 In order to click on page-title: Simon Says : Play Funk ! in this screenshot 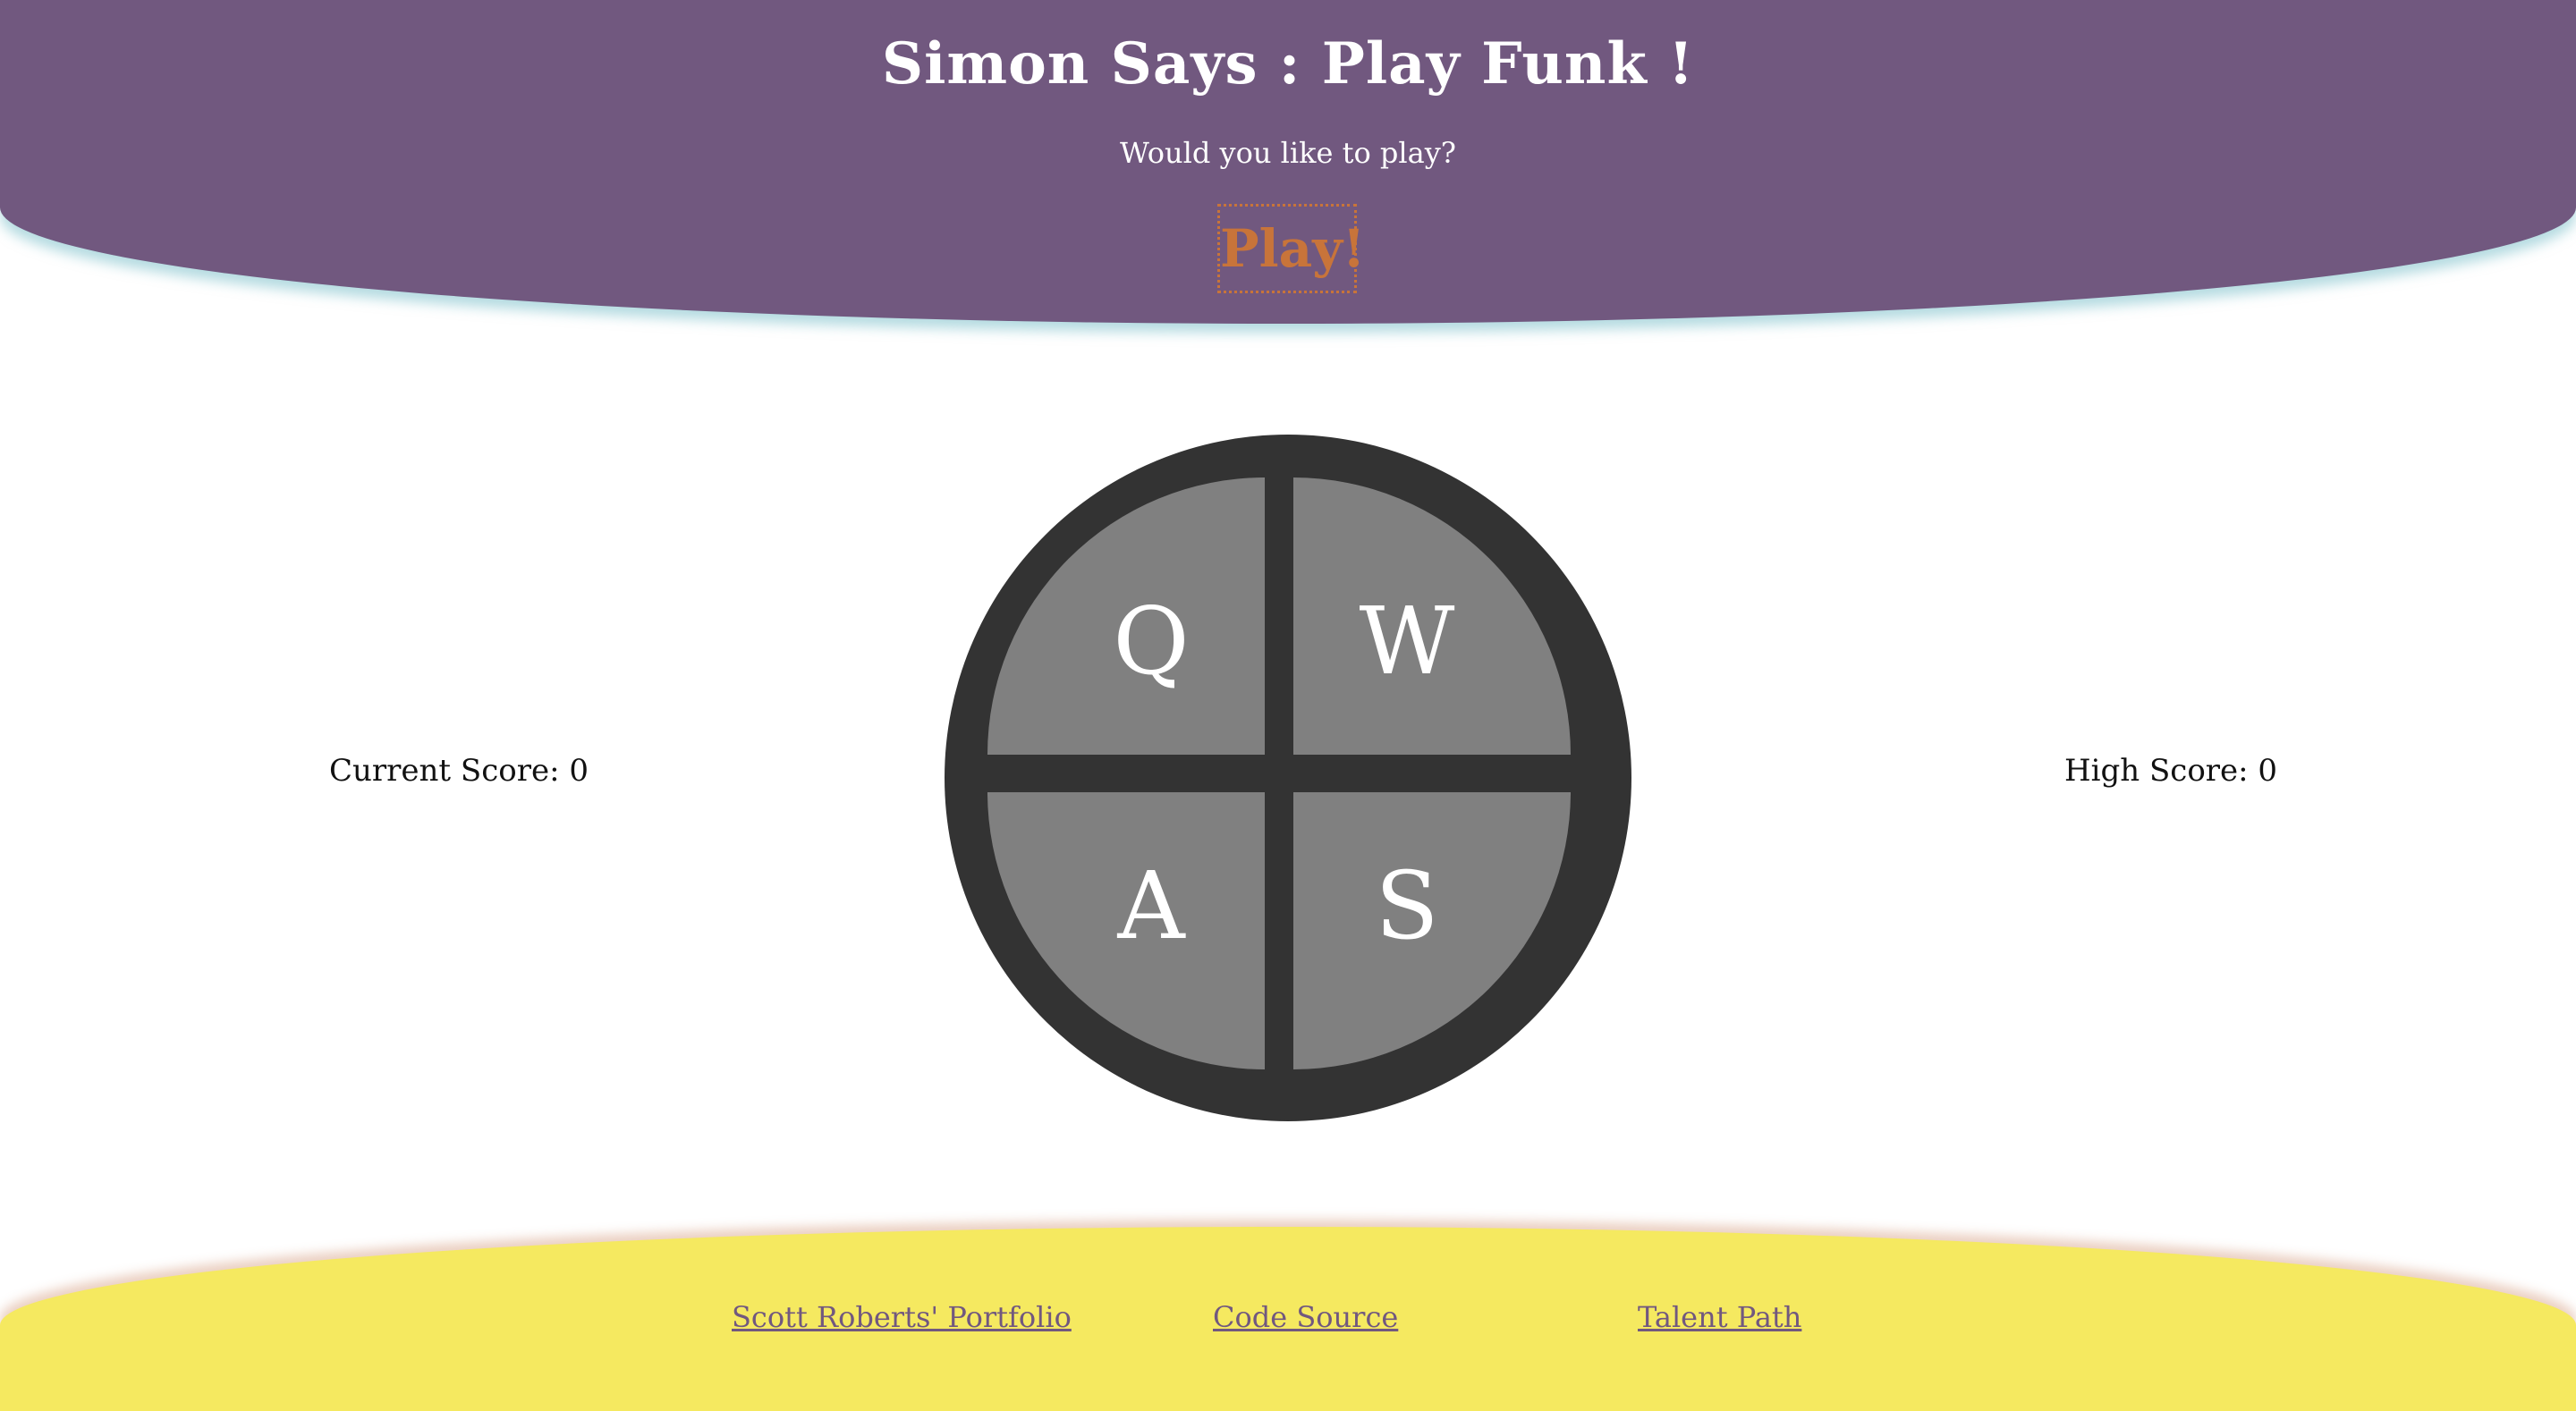, I will do `click(1288, 64)`.